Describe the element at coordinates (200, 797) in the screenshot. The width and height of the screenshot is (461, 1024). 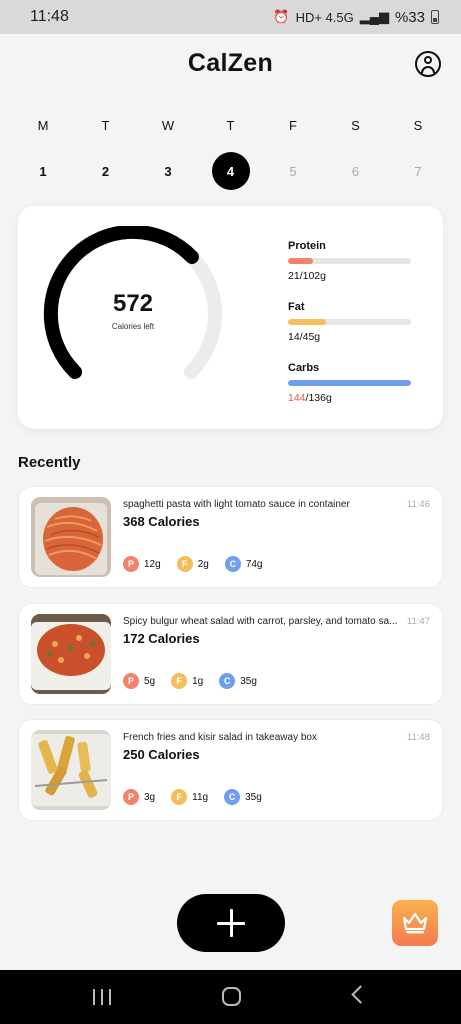
I see `fat-value: 11g` at that location.